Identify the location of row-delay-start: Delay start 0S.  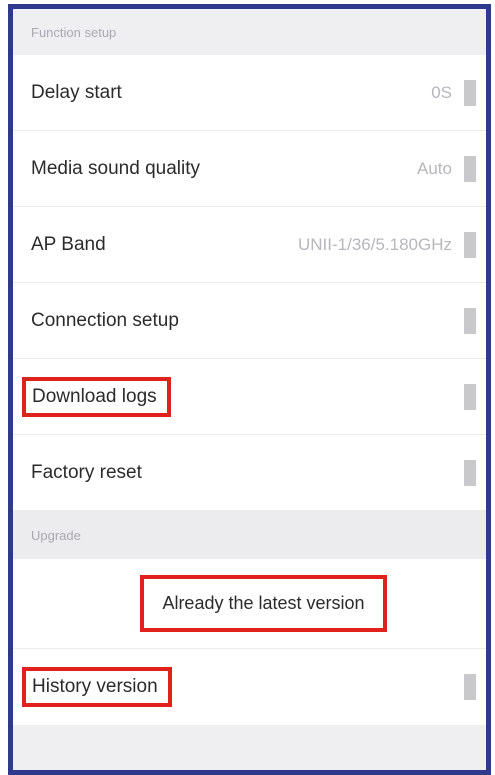
(249, 93).